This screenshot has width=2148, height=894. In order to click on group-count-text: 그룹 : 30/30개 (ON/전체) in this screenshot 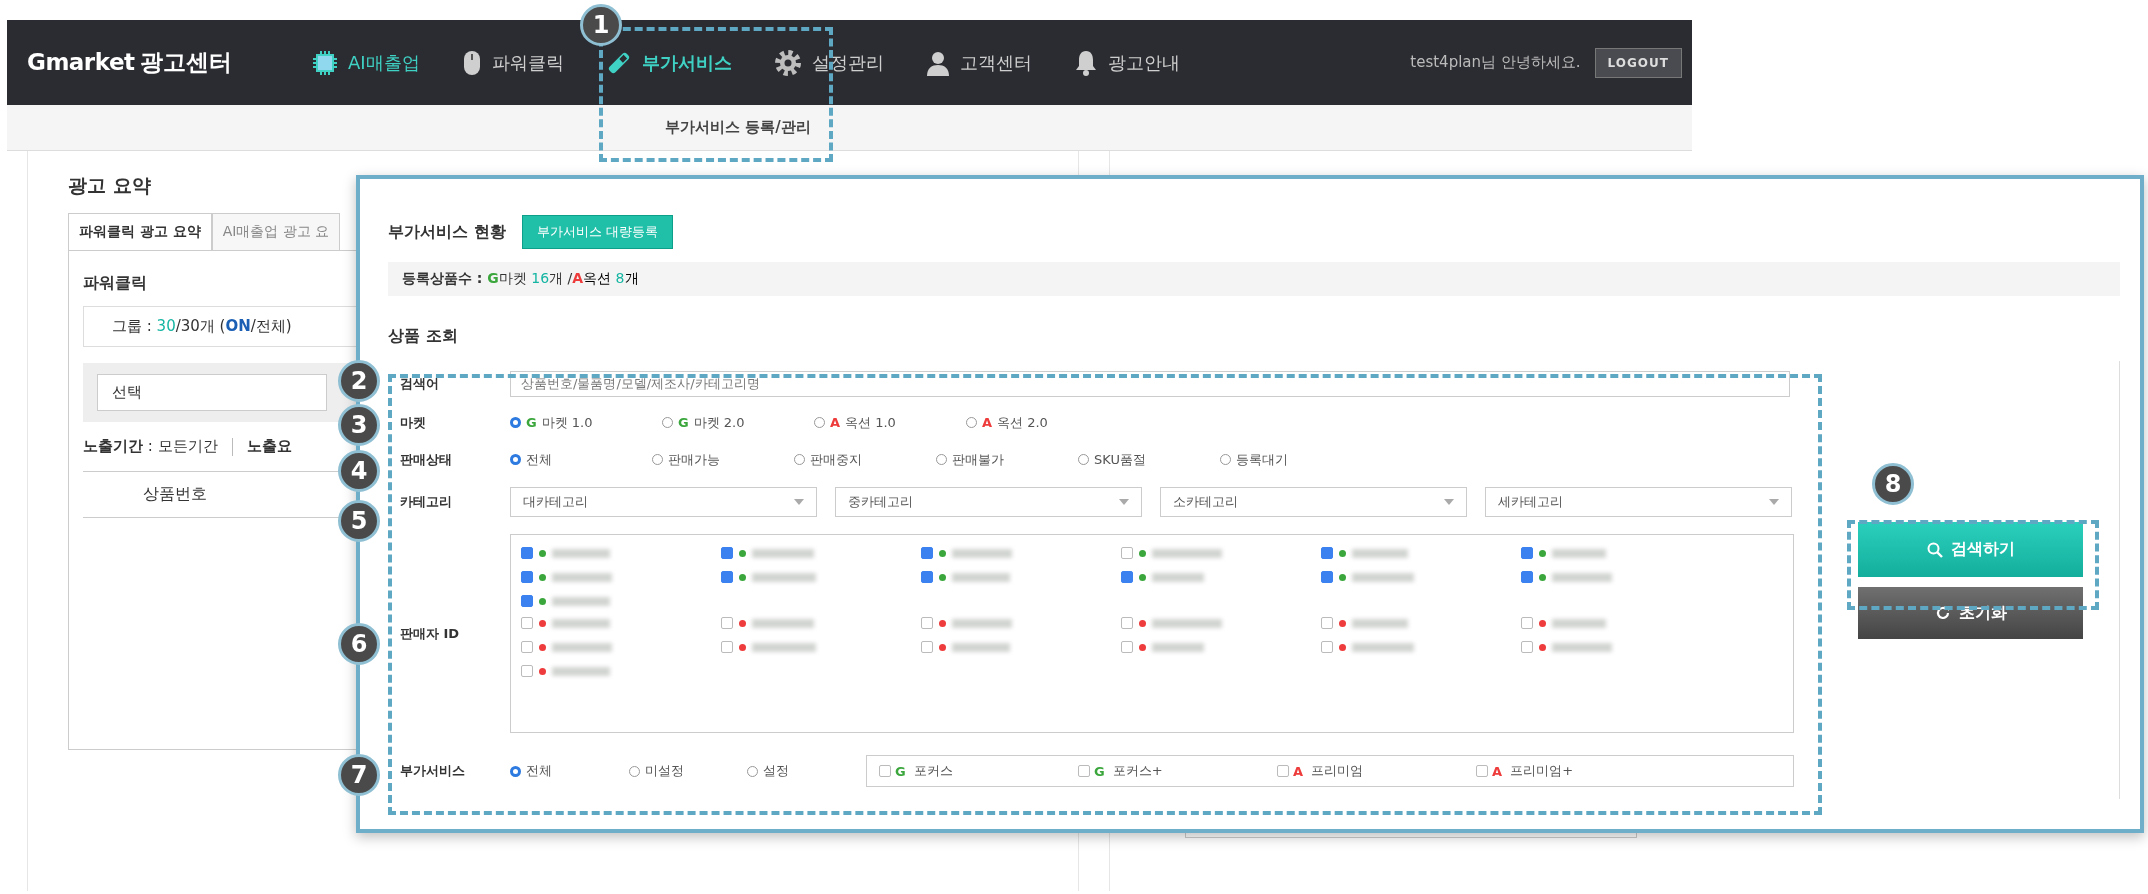, I will do `click(202, 326)`.